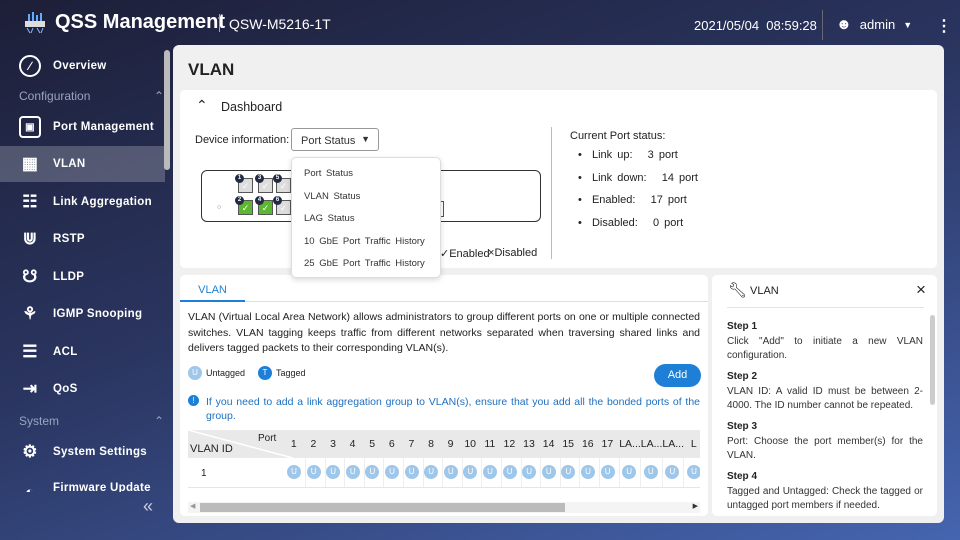 Image resolution: width=960 pixels, height=540 pixels. I want to click on scroll-right-icon: ▶, so click(695, 506).